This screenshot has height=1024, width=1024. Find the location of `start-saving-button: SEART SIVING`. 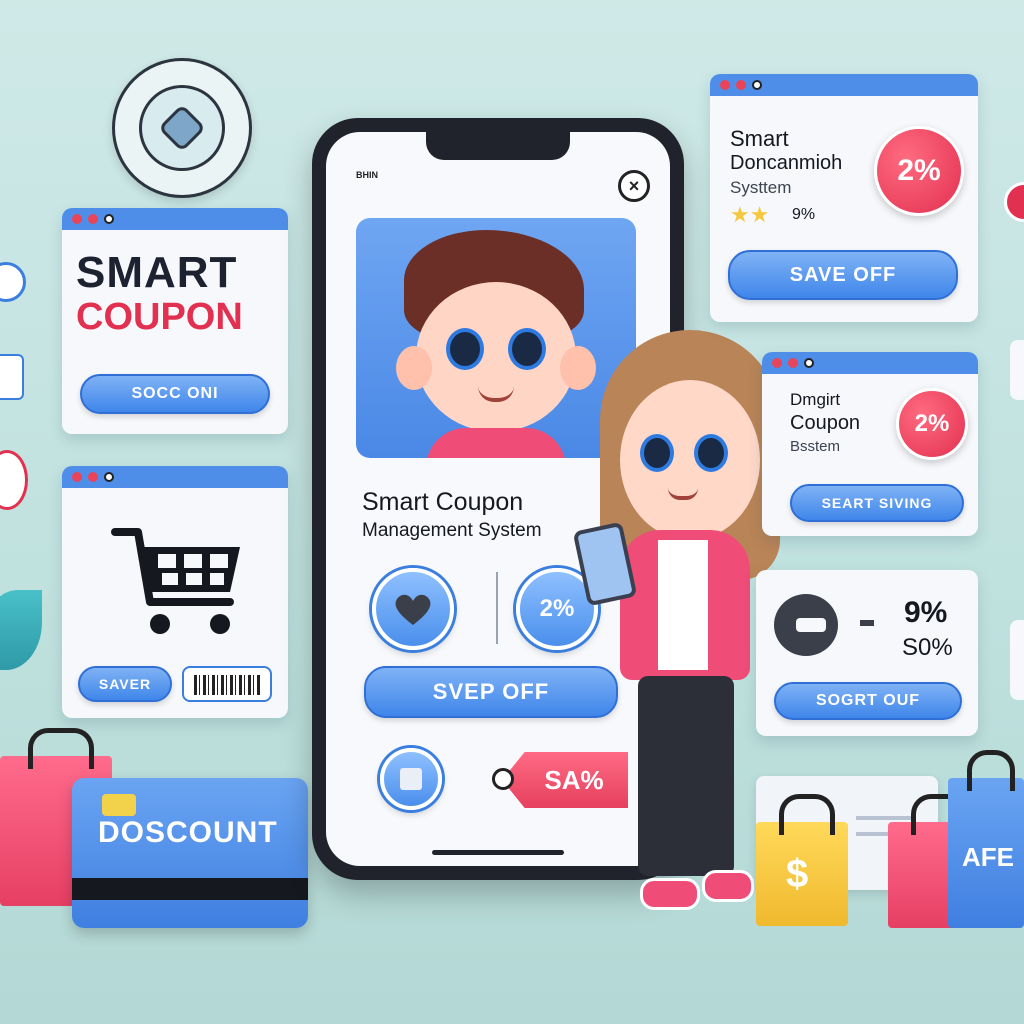

start-saving-button: SEART SIVING is located at coordinates (877, 503).